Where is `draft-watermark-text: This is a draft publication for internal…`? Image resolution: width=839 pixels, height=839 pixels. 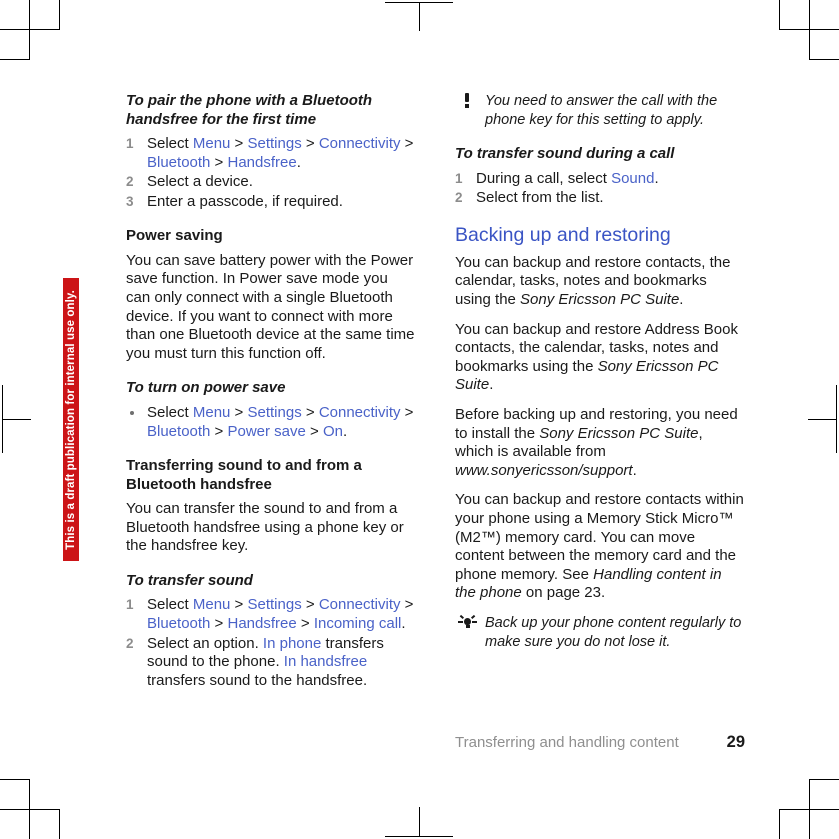
draft-watermark-text: This is a draft publication for internal… is located at coordinates (71, 419).